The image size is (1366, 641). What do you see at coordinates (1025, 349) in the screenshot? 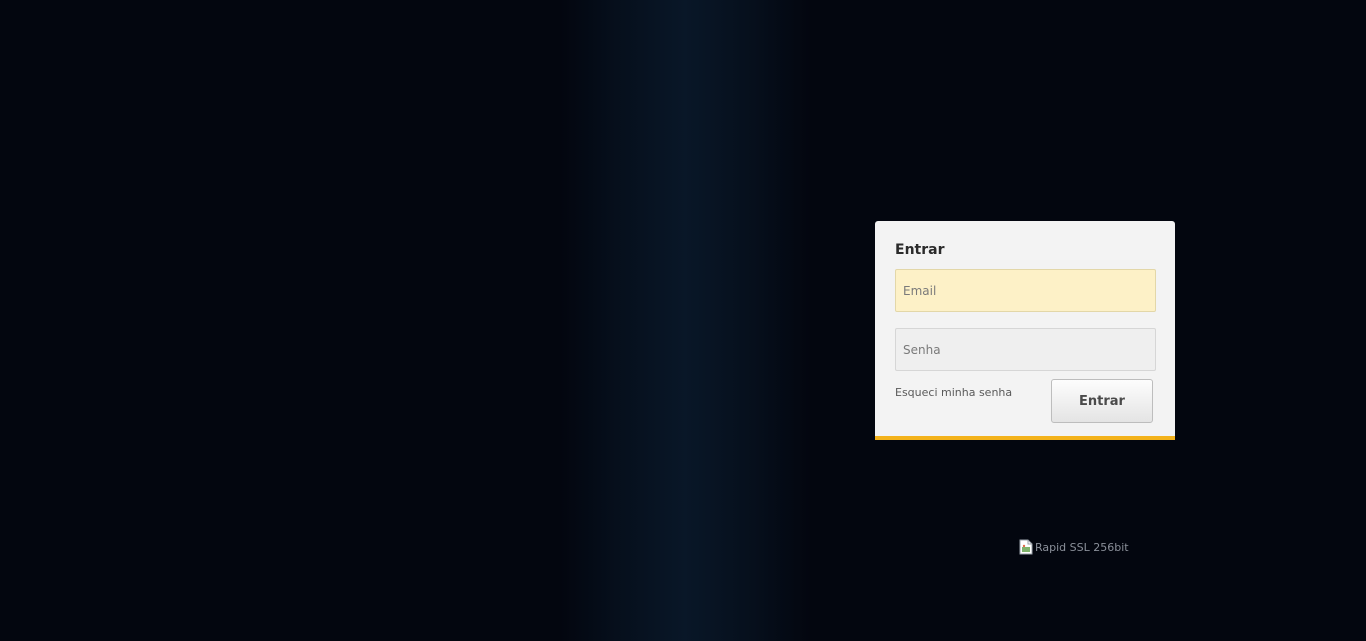
I see `password-input` at bounding box center [1025, 349].